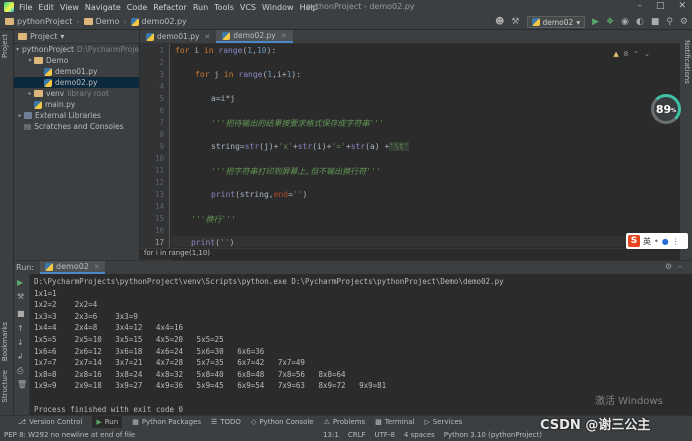  I want to click on tree-item: ▤ Scratches and Consoles, so click(76, 126).